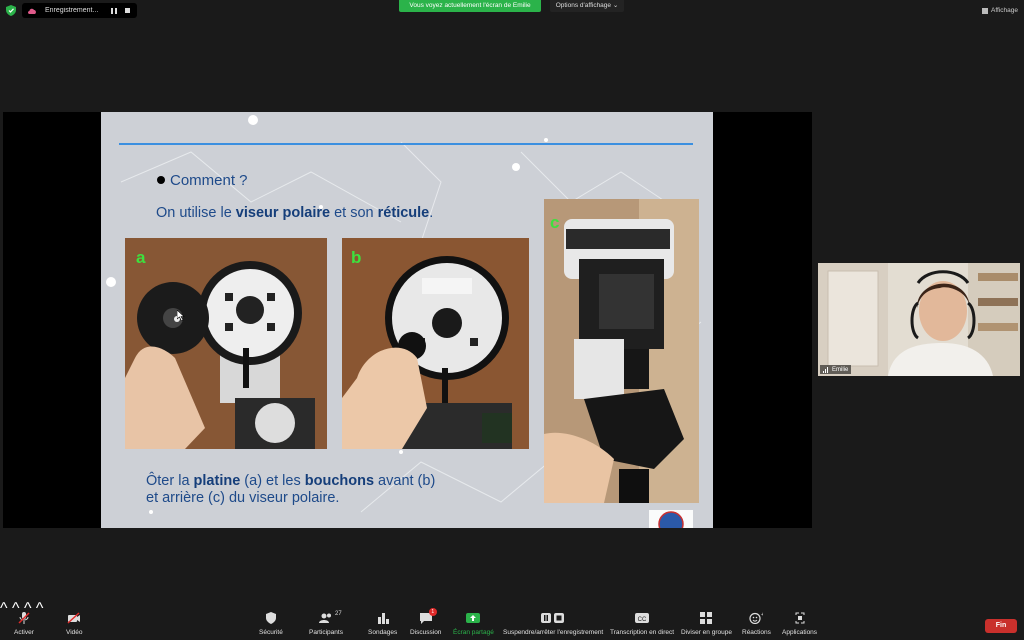  What do you see at coordinates (553, 632) in the screenshot?
I see `recording-controls-label: Suspendre/arrêter l'enregistrement` at bounding box center [553, 632].